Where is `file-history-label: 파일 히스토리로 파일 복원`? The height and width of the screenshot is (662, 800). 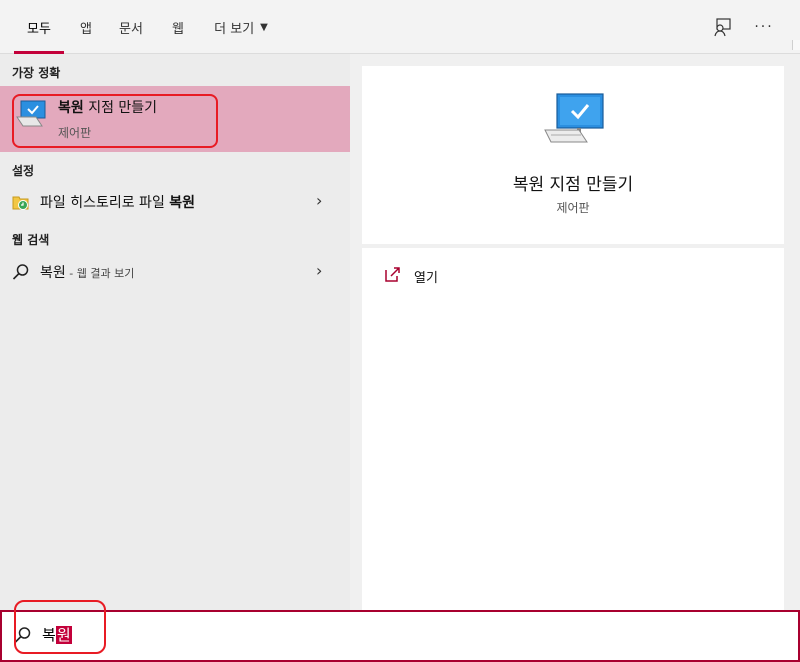
file-history-label: 파일 히스토리로 파일 복원 is located at coordinates (117, 202).